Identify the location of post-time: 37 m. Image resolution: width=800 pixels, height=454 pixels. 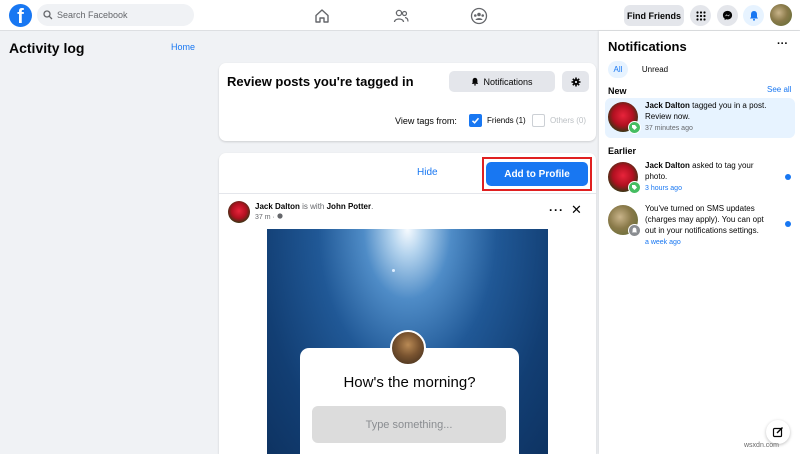
(263, 217).